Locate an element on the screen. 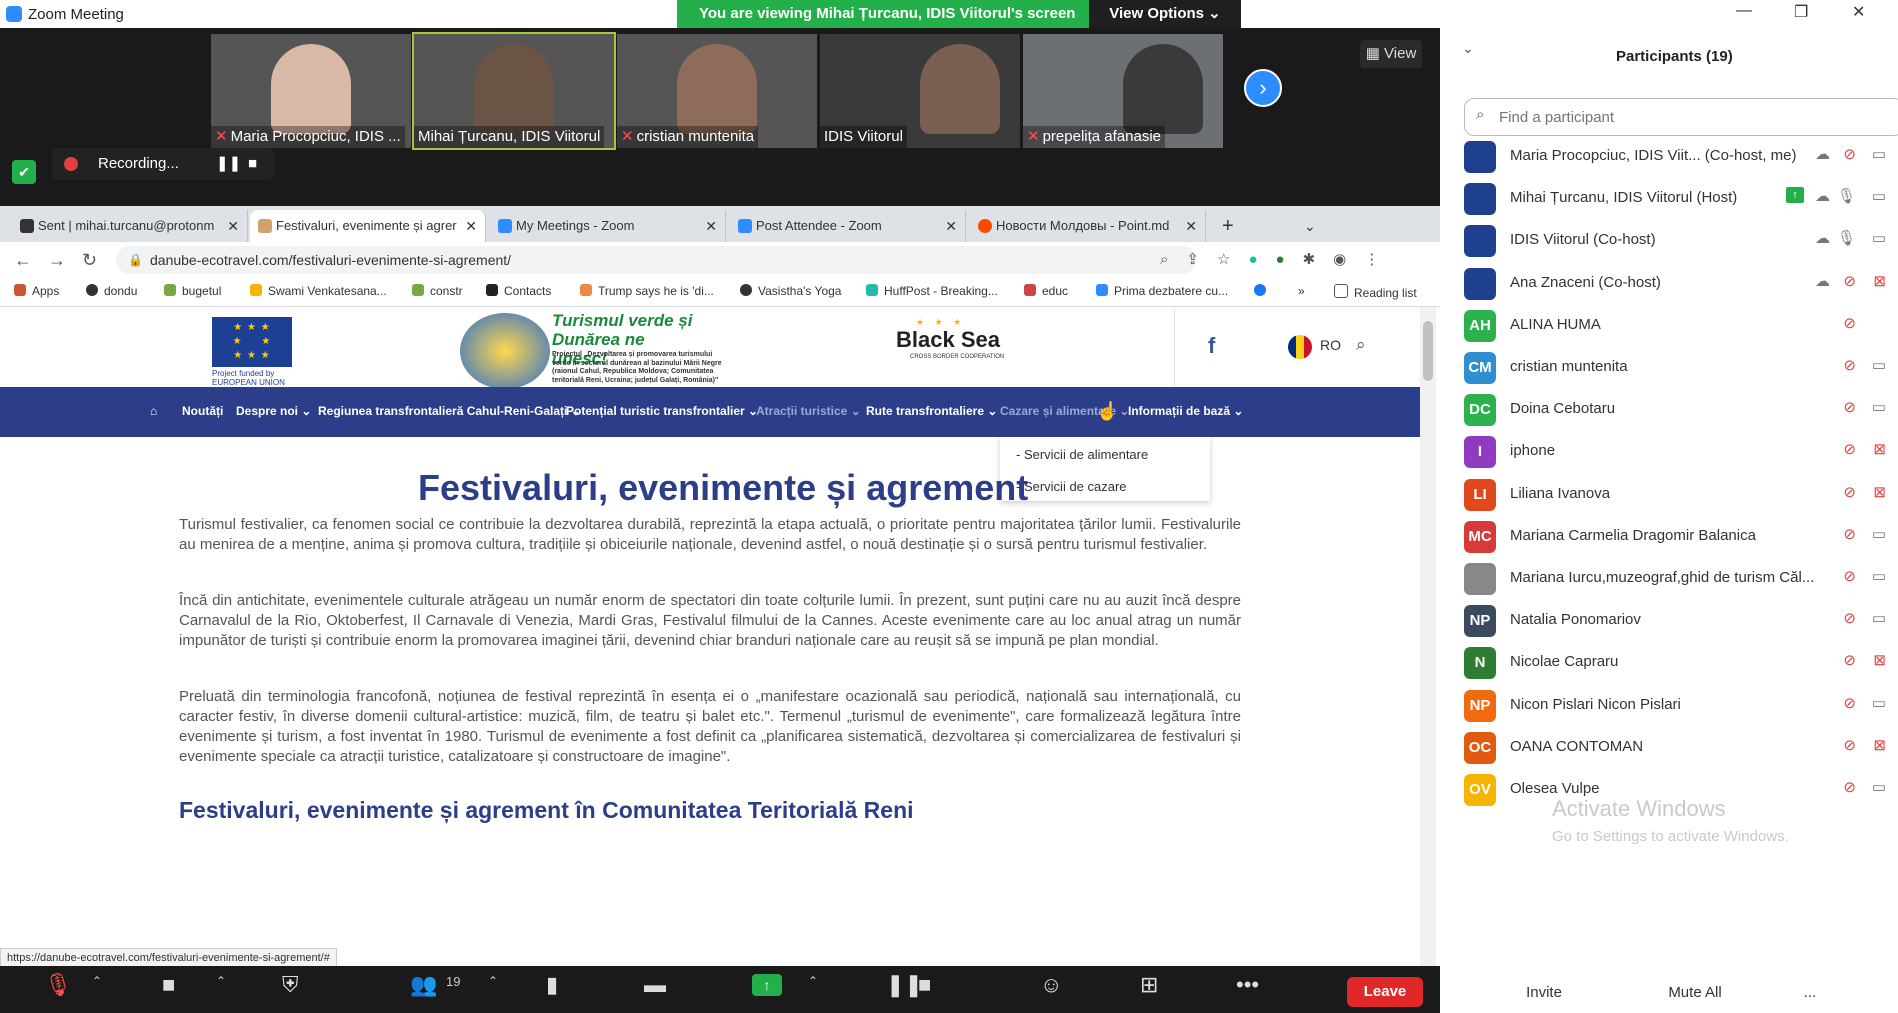 Image resolution: width=1898 pixels, height=1013 pixels. close-icon: ✕ is located at coordinates (1858, 12).